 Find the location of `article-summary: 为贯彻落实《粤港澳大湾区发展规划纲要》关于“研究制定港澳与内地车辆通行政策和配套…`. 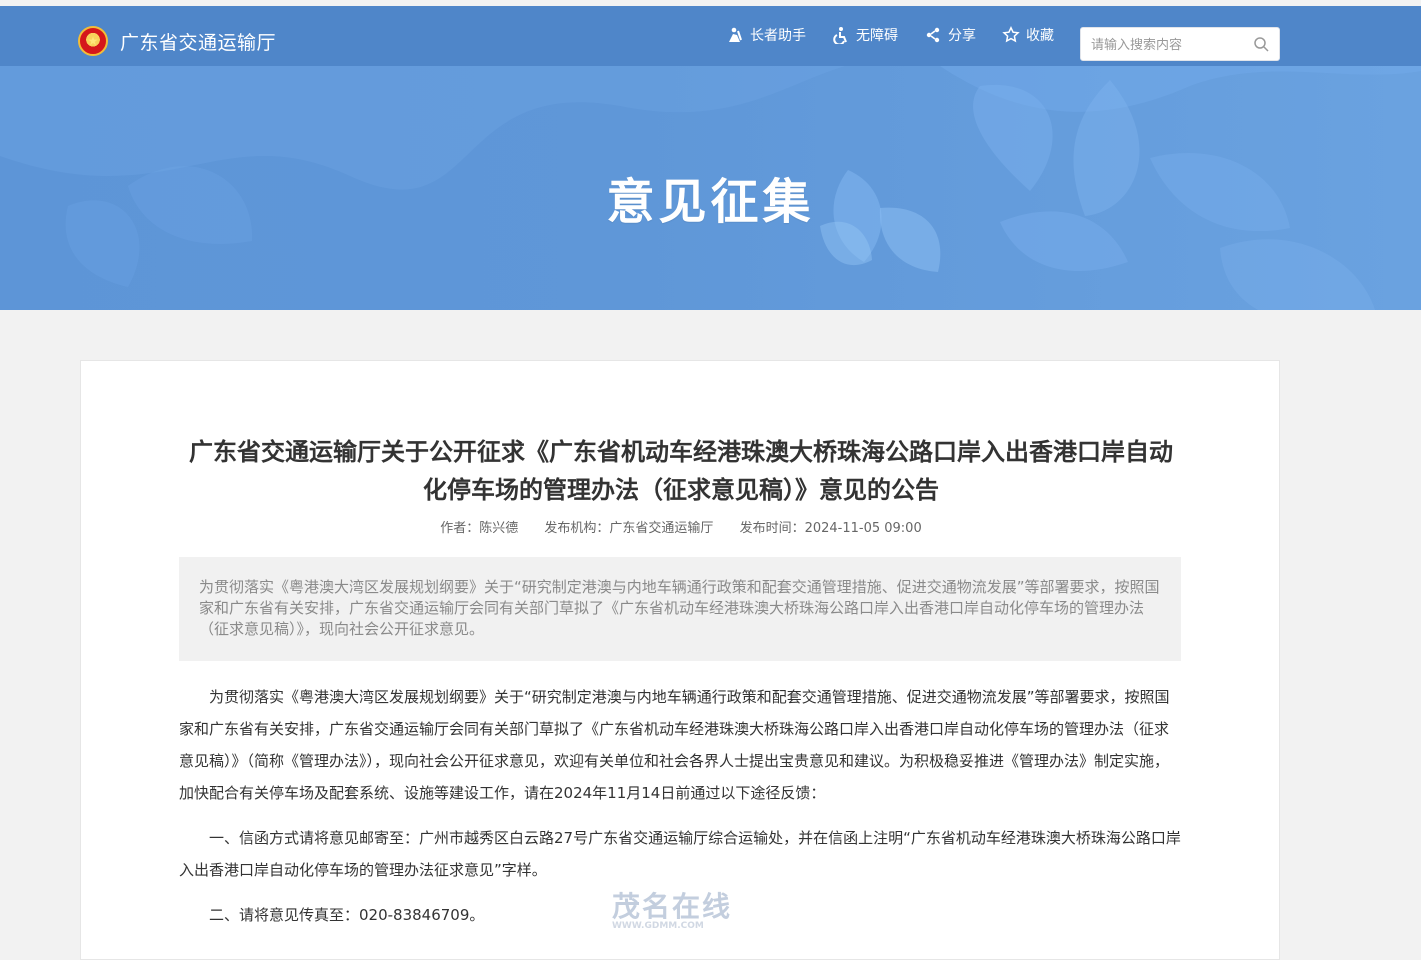

article-summary: 为贯彻落实《粤港澳大湾区发展规划纲要》关于“研究制定港澳与内地车辆通行政策和配套… is located at coordinates (680, 609).